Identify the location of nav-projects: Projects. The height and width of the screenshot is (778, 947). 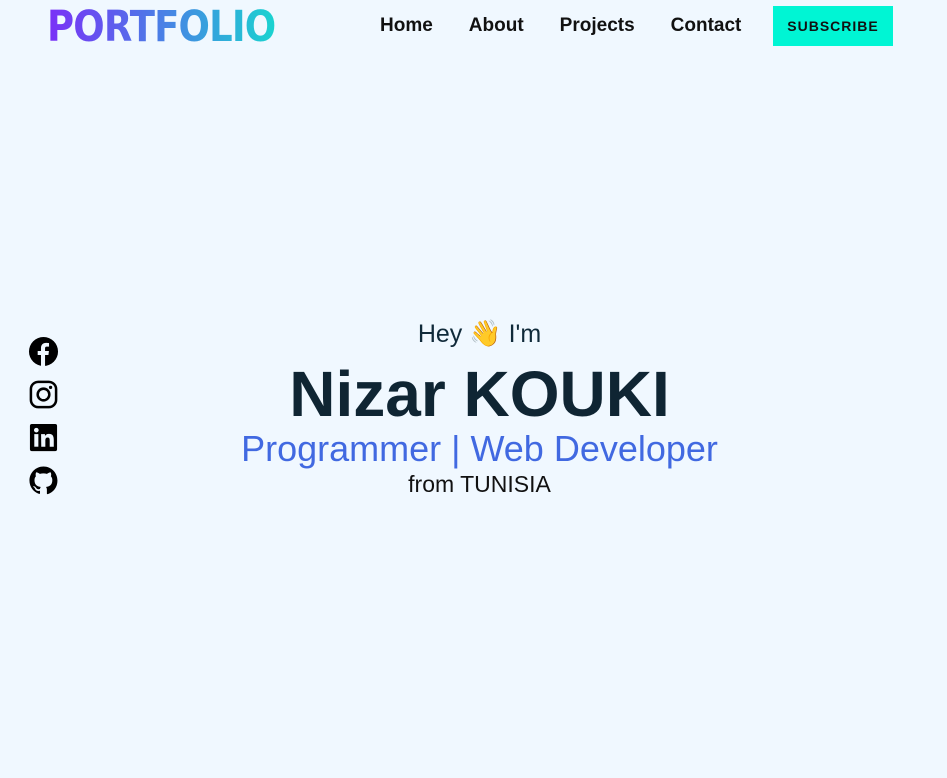
(597, 26).